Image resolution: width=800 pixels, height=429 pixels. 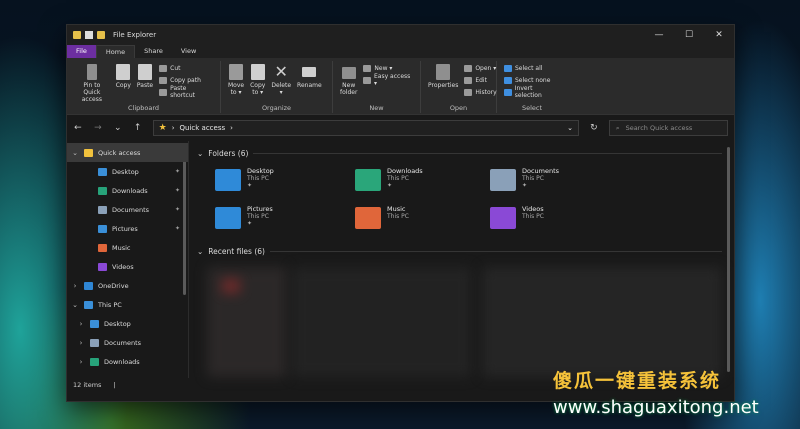 I want to click on history-icon, so click(x=468, y=92).